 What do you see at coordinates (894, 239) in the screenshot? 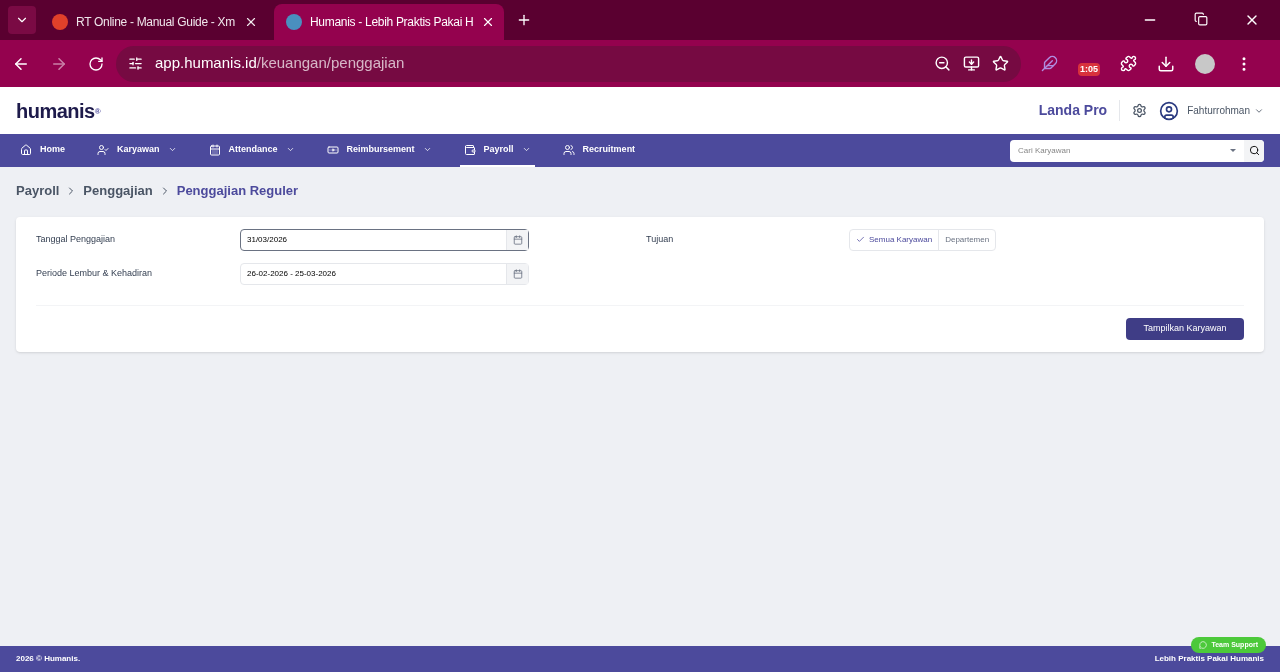
I see `segment-option: Semua Karyawan` at bounding box center [894, 239].